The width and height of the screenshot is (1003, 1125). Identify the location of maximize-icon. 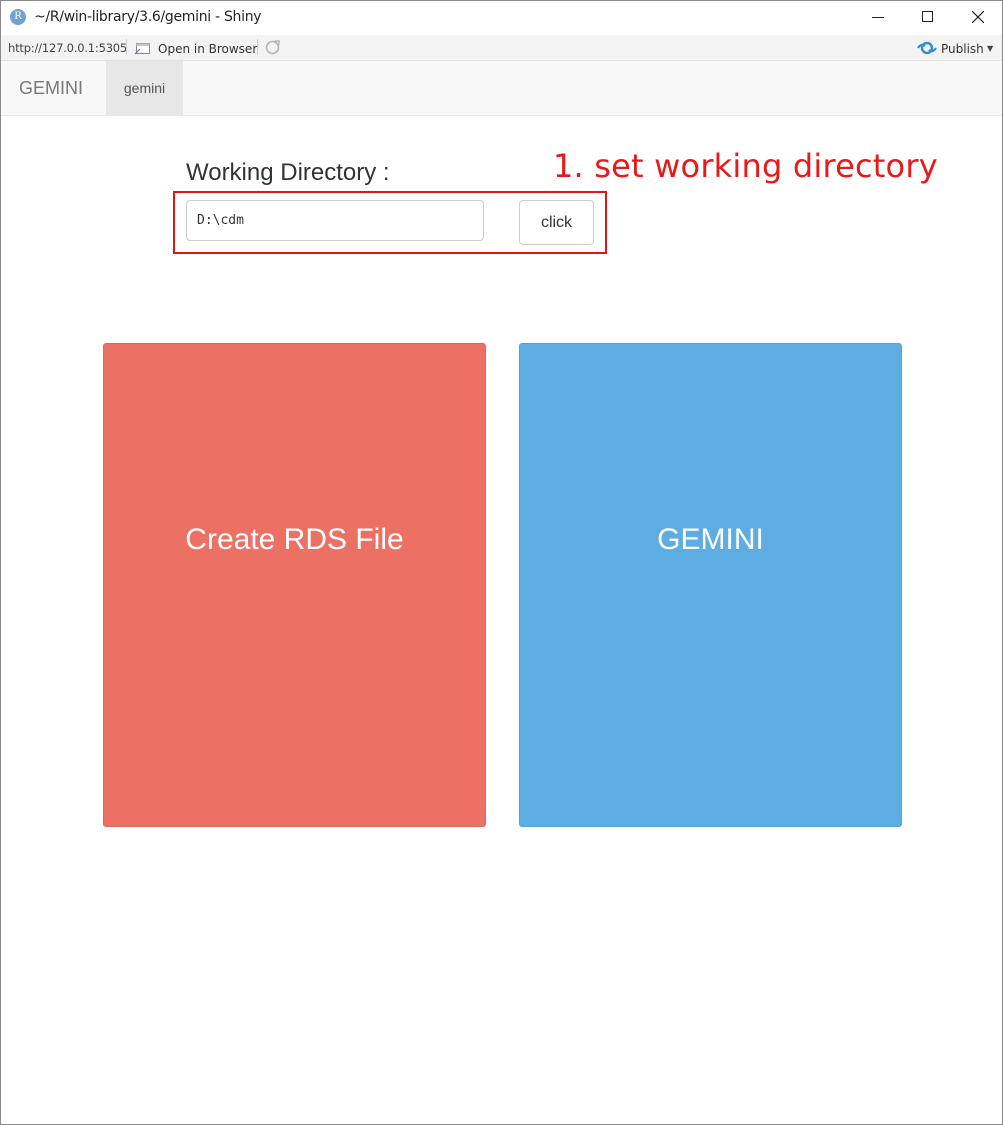
(927, 16).